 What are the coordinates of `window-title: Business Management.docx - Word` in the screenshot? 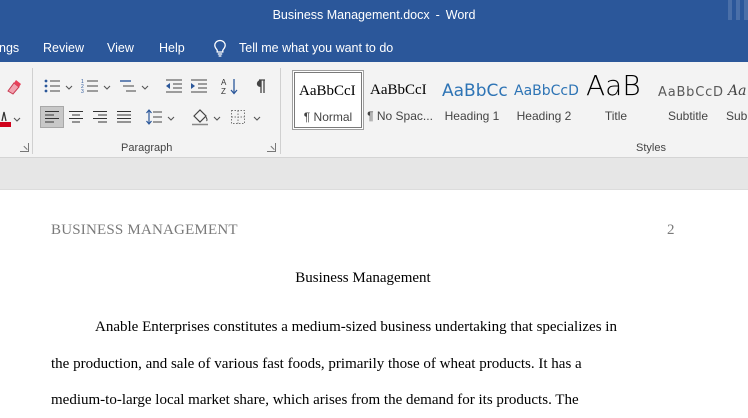 It's located at (374, 15).